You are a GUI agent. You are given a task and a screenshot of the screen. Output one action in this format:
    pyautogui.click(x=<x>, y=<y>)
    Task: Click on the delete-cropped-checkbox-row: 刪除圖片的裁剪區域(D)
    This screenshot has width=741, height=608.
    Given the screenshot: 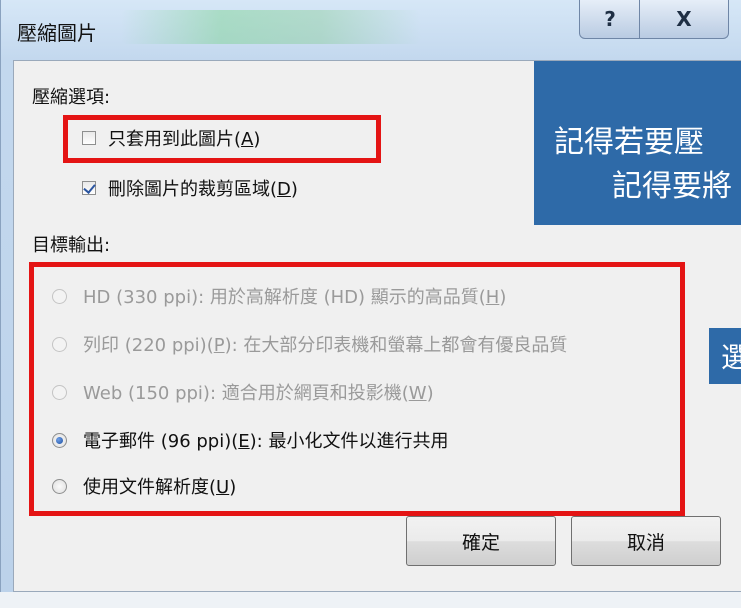 What is the action you would take?
    pyautogui.click(x=190, y=188)
    